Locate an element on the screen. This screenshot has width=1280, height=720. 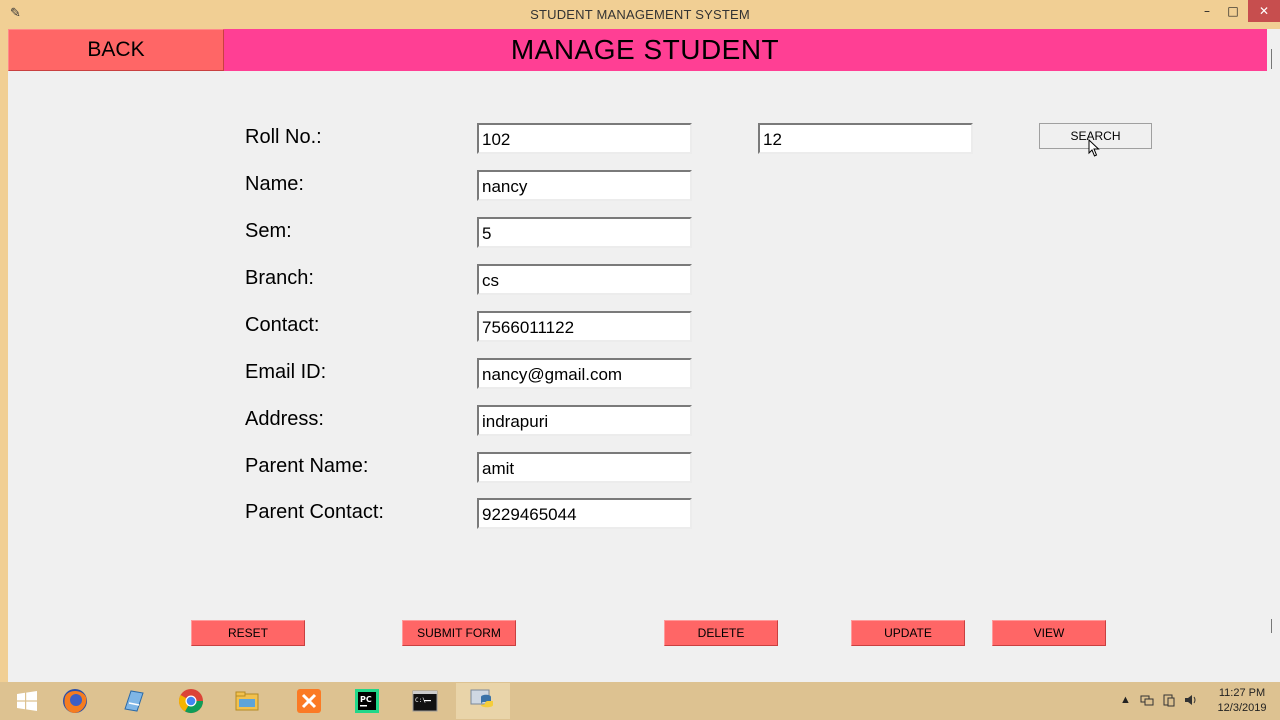
taskbar-notepad is located at coordinates (133, 701).